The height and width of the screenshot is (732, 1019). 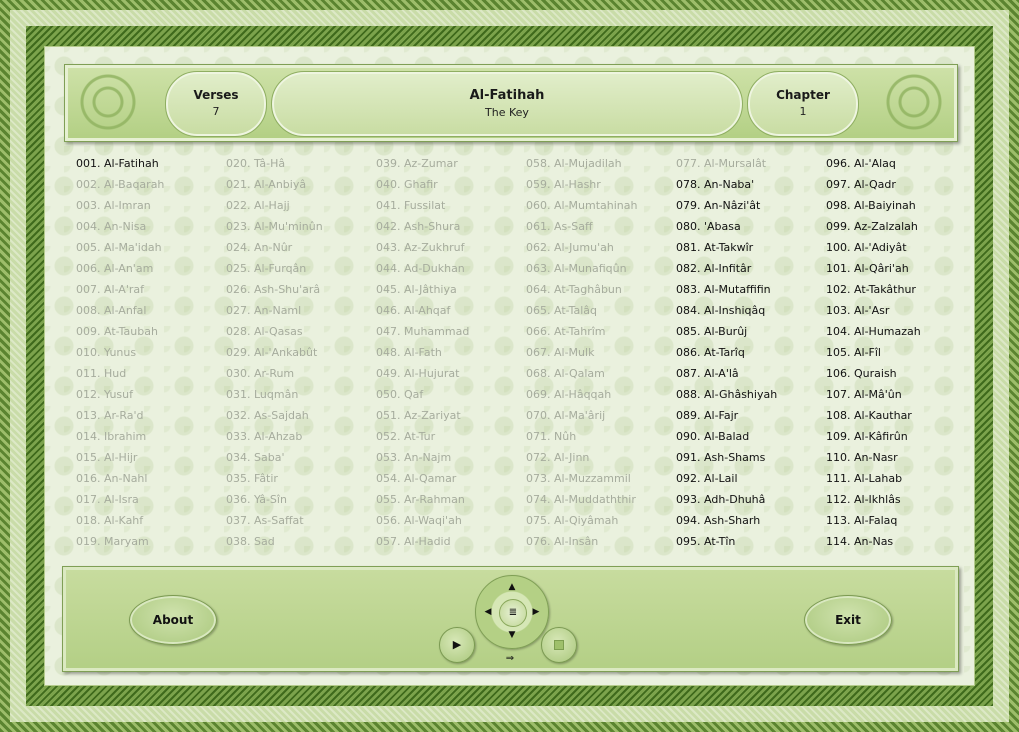 I want to click on surah-item: 101. Al-Qâri'ah, so click(x=867, y=271).